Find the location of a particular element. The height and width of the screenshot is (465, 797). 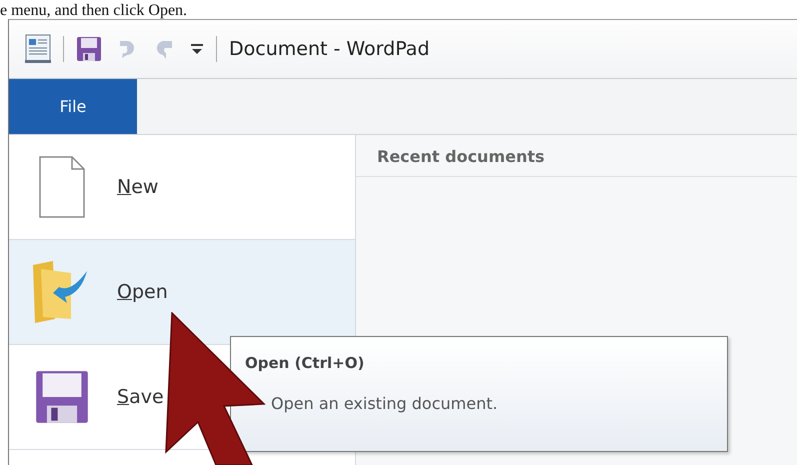

instruction-text: e menu, and then click Open. is located at coordinates (94, 10).